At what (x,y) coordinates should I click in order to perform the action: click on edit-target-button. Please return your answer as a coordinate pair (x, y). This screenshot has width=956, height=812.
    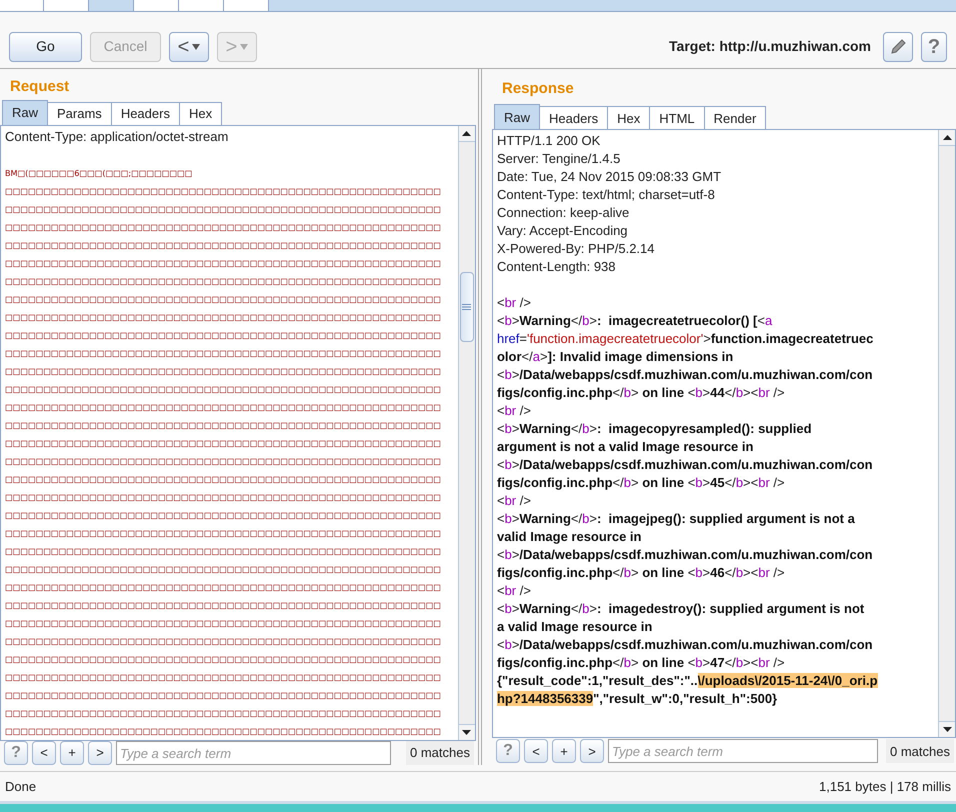
    Looking at the image, I should click on (898, 47).